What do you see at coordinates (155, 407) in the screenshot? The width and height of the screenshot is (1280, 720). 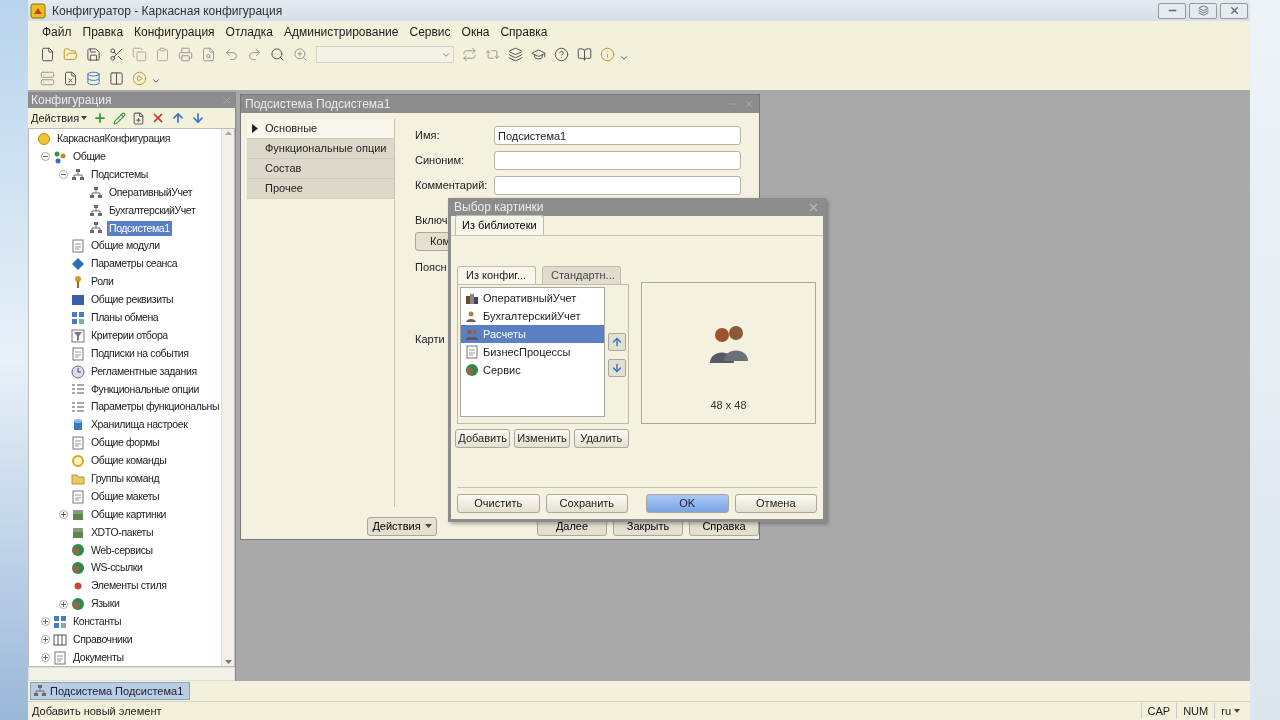 I see `tree-item: Параметры функциональны` at bounding box center [155, 407].